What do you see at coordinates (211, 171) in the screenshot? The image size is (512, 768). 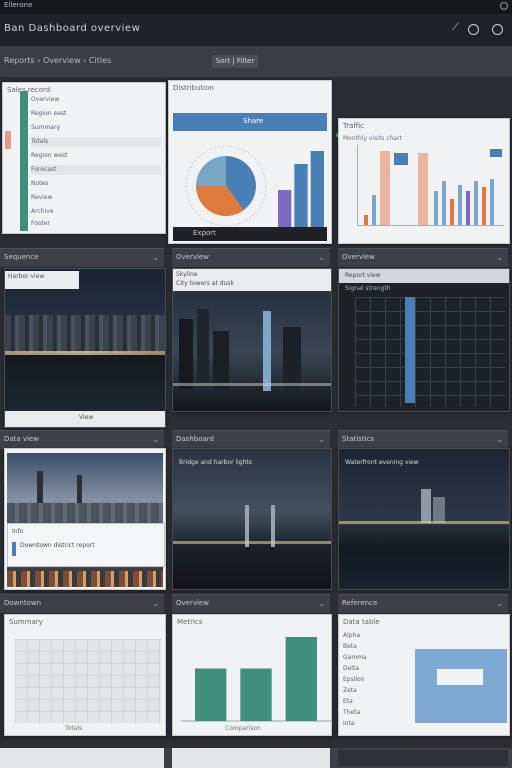 I see `pie-slice` at bounding box center [211, 171].